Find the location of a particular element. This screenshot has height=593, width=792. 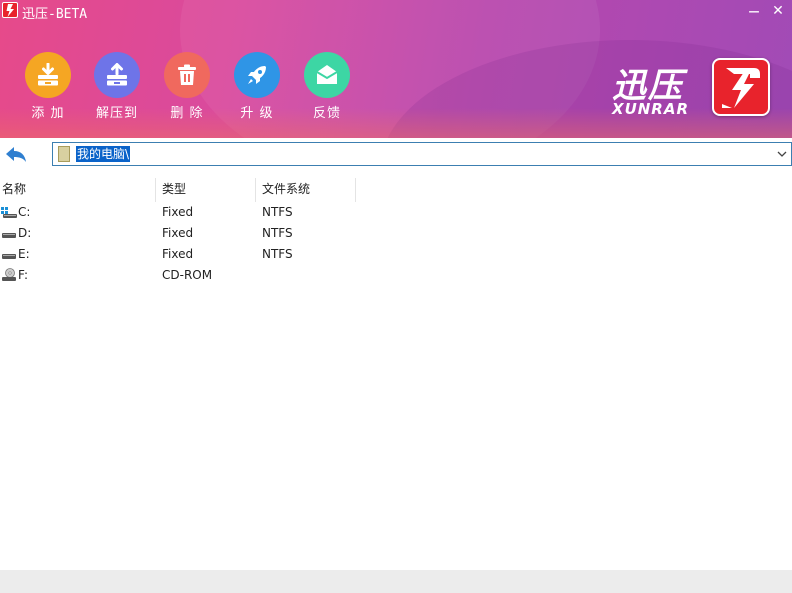

delete-button: 删 除 is located at coordinates (187, 87).